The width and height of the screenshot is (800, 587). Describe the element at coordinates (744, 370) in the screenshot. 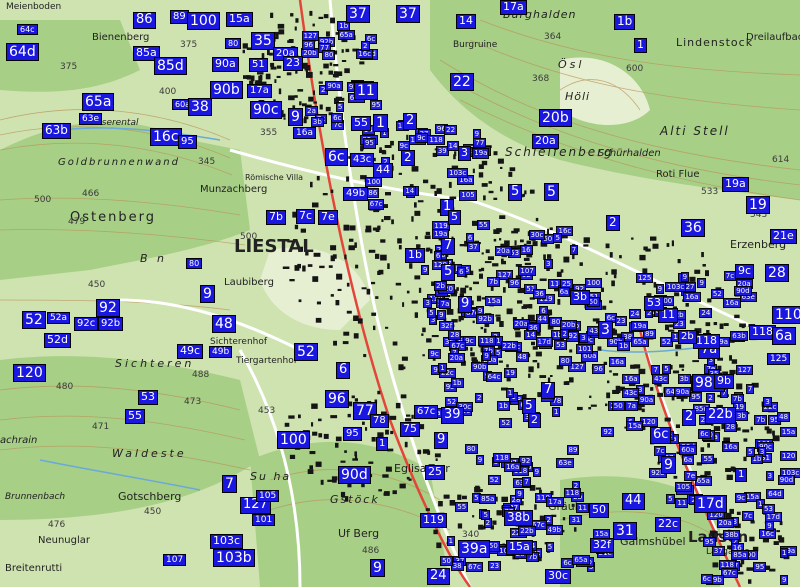

I see `parcel-label: 127` at that location.